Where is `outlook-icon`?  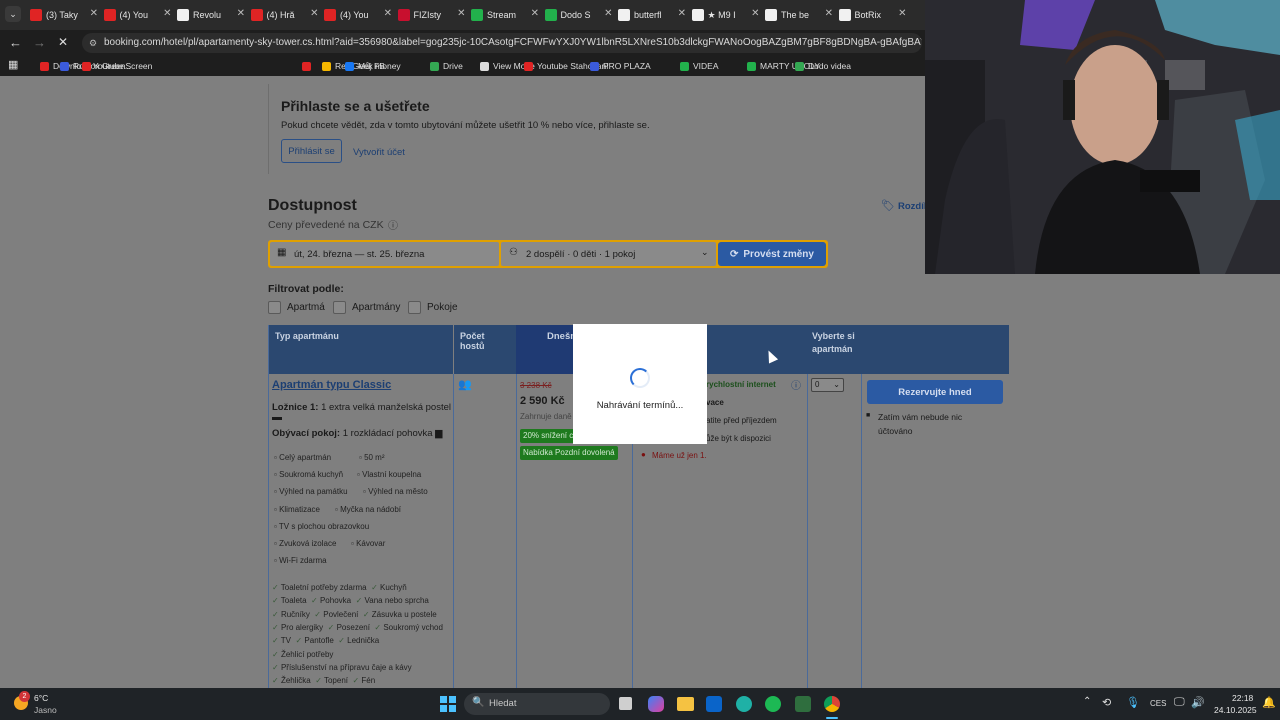 outlook-icon is located at coordinates (714, 704).